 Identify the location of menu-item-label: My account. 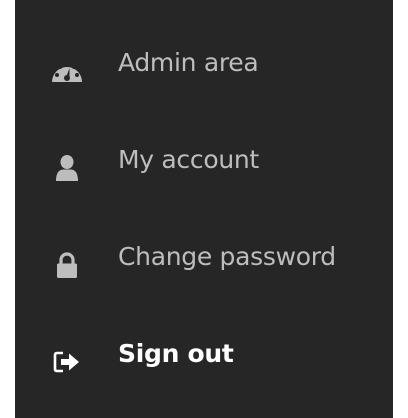
(188, 159).